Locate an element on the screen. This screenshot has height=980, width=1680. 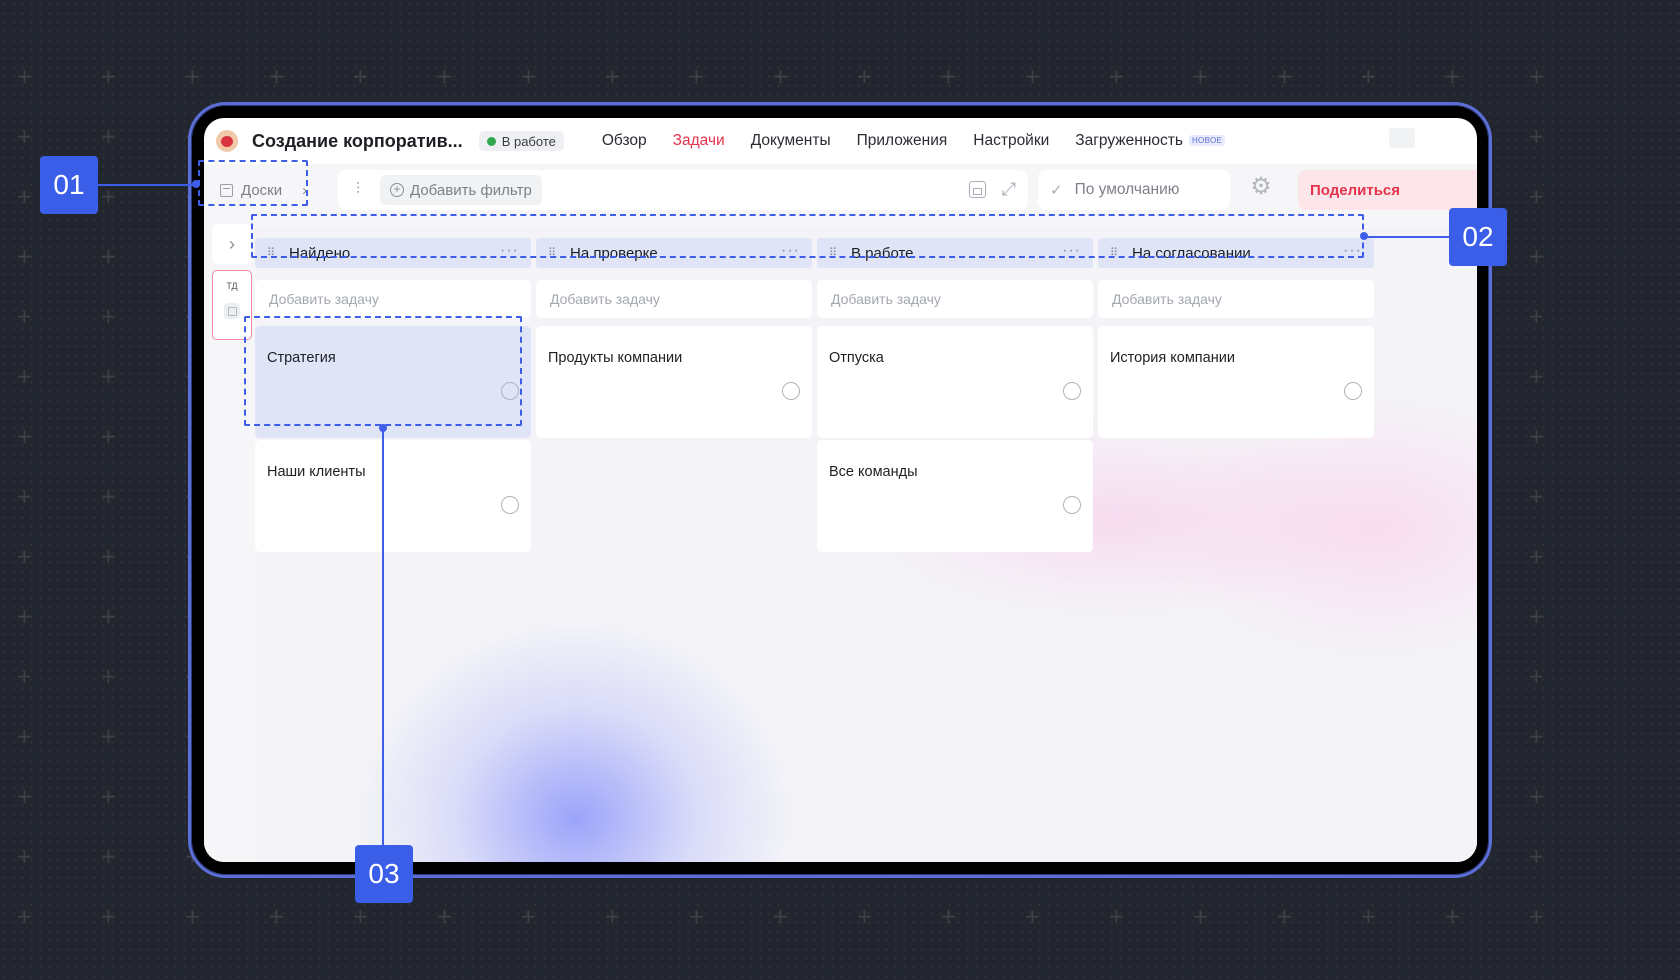
add-filter-button: + Добавить фильтр is located at coordinates (461, 190).